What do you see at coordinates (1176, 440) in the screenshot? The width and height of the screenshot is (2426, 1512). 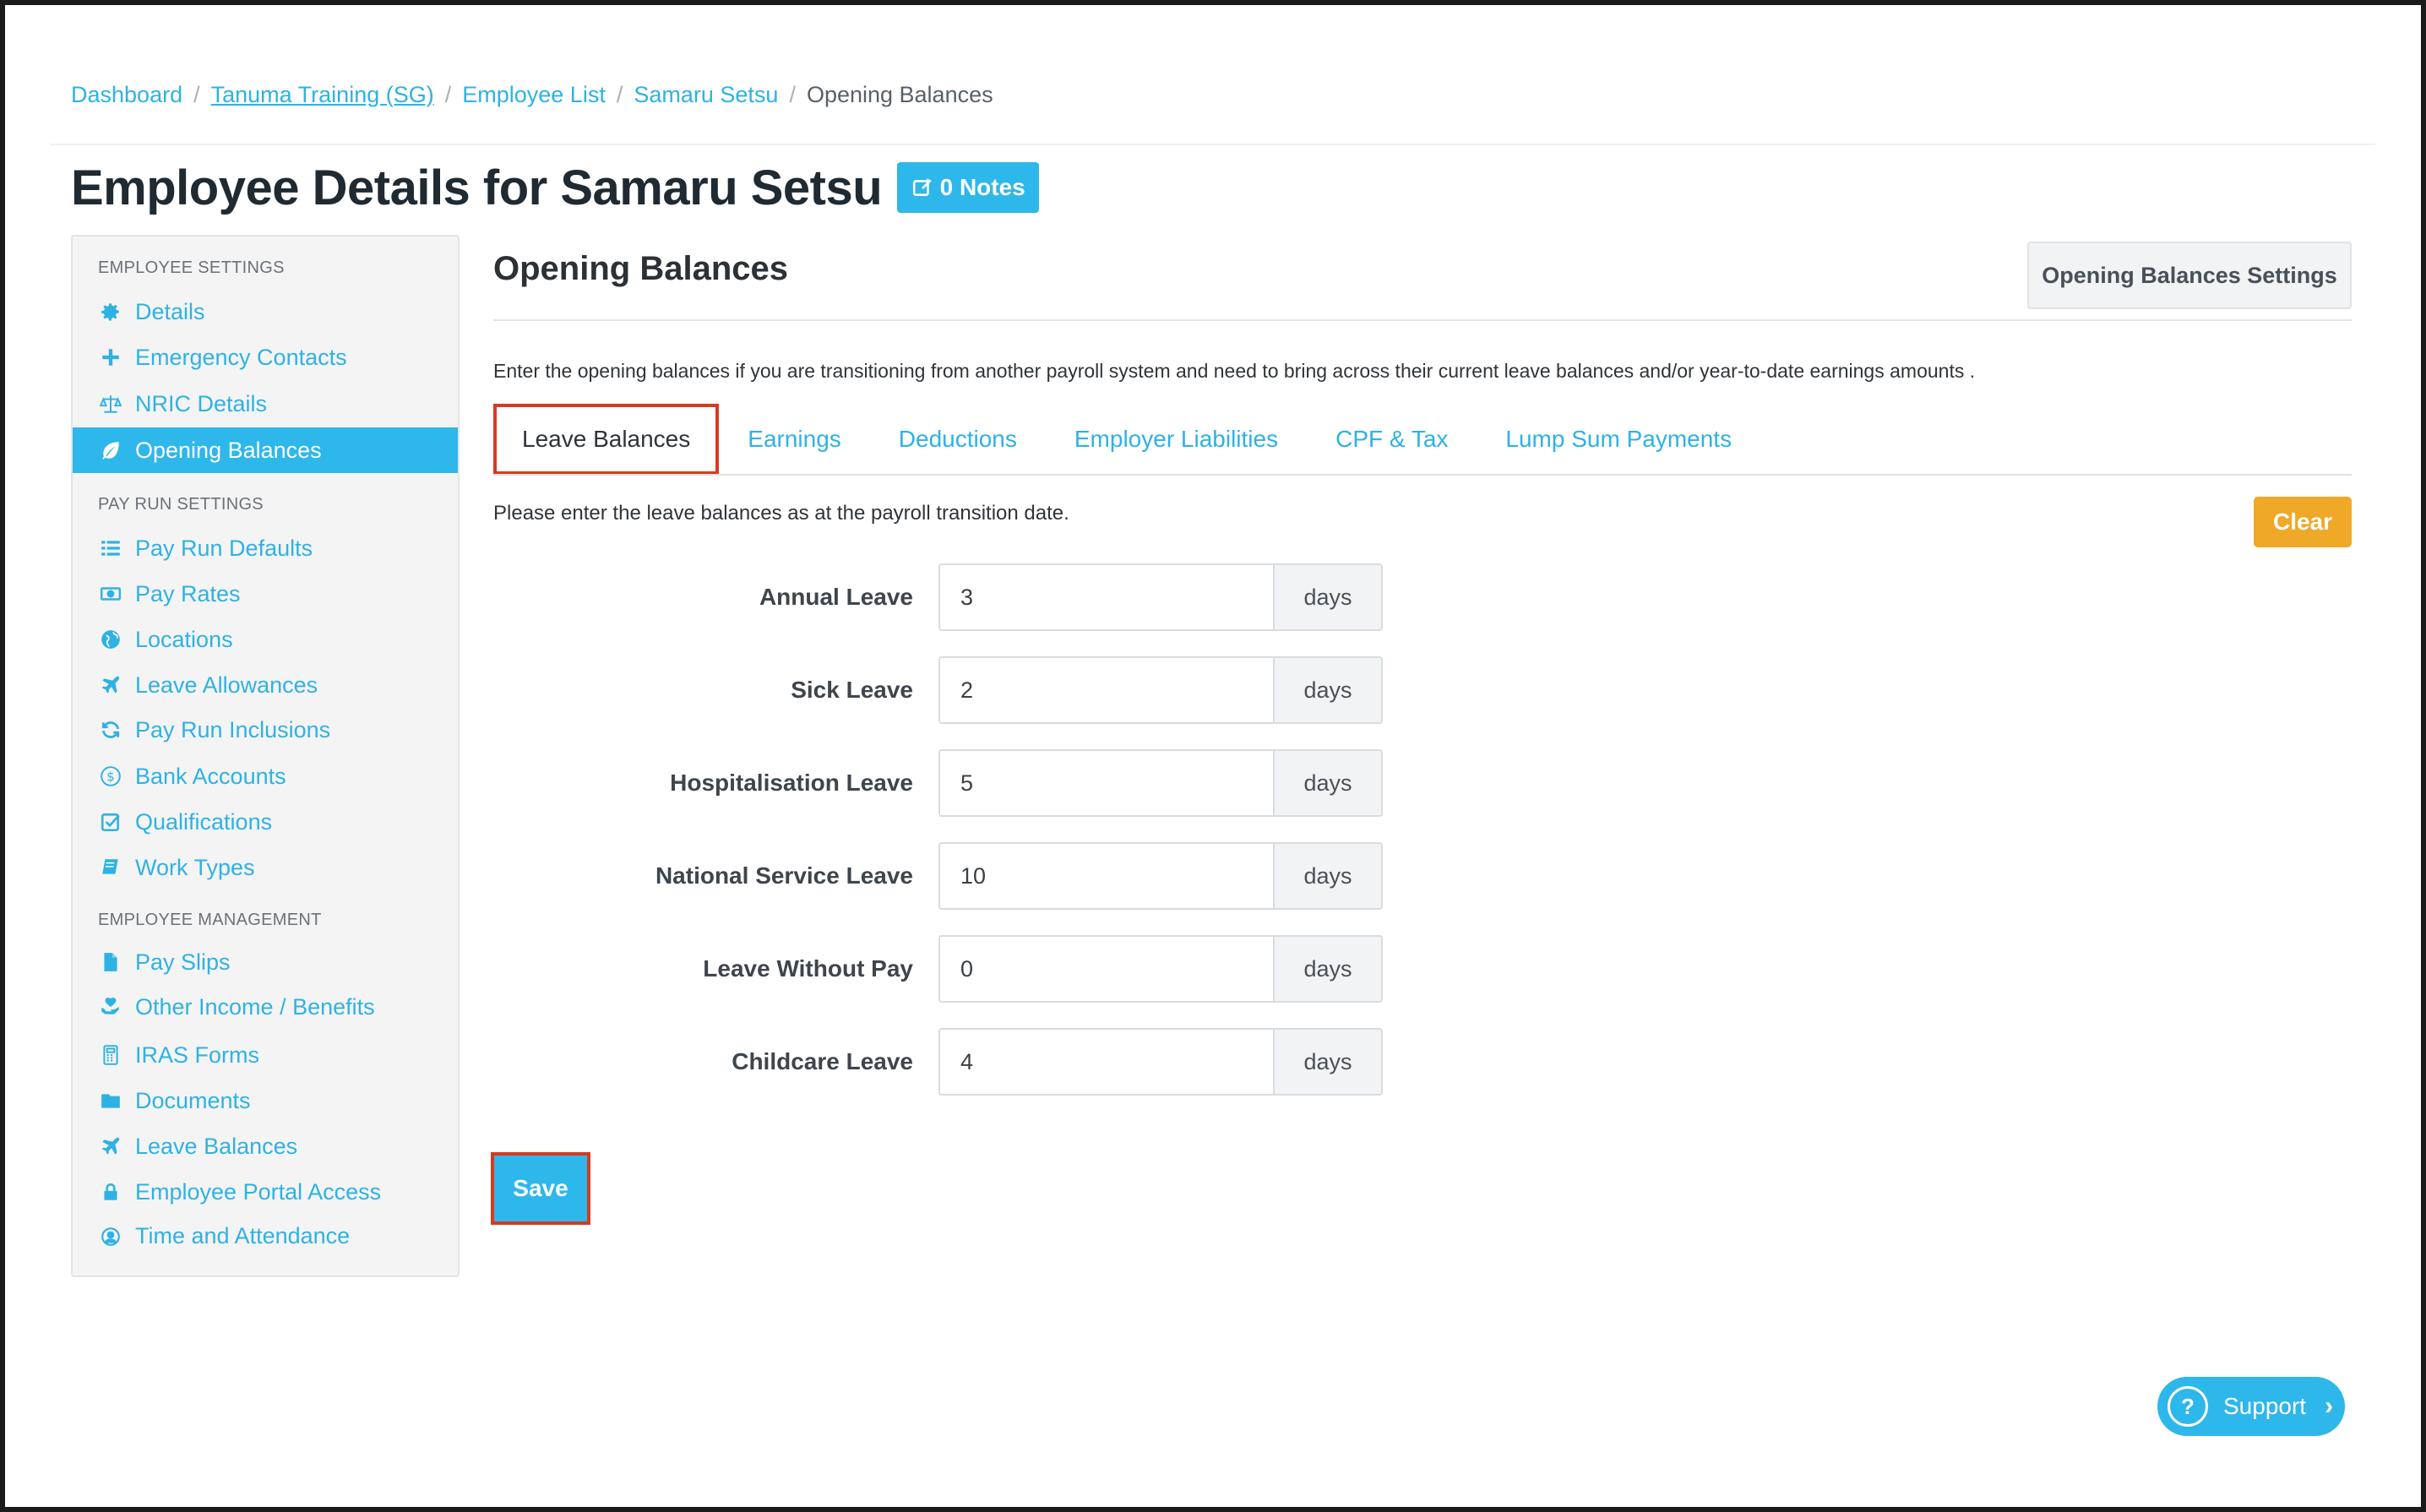 I see `tab-employer-liabilities: Employer Liabilities` at bounding box center [1176, 440].